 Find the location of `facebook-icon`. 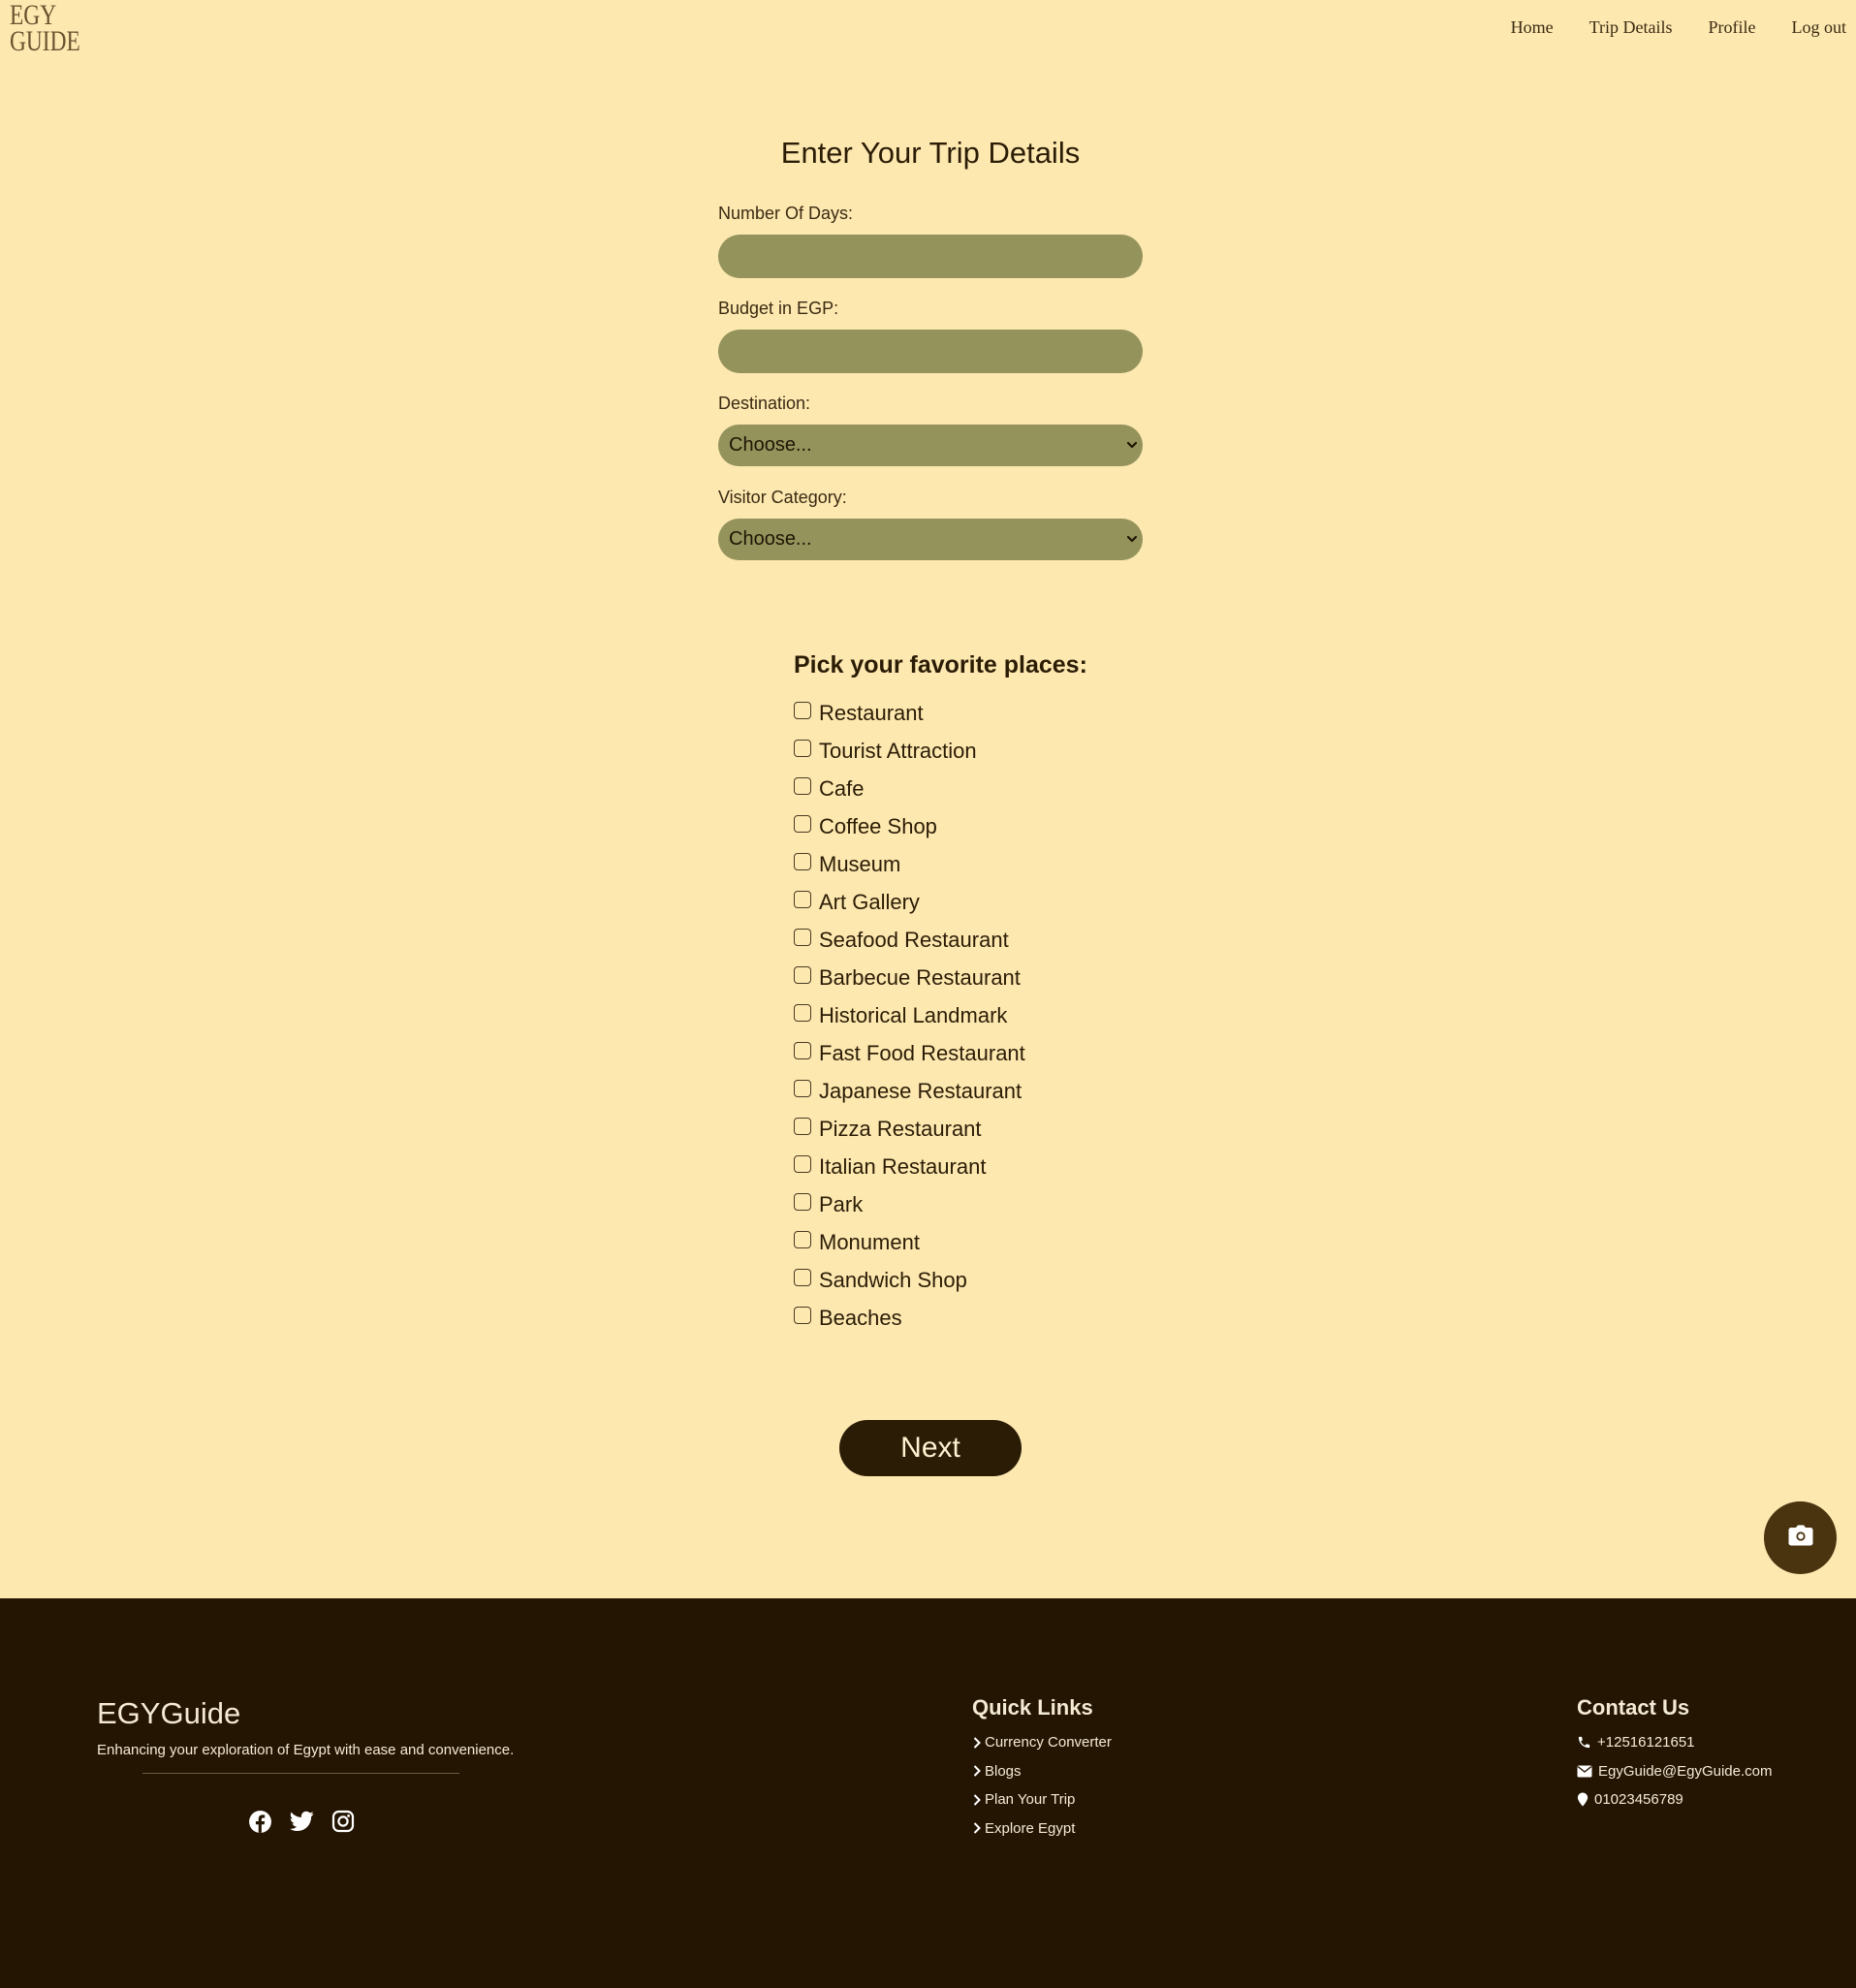

facebook-icon is located at coordinates (259, 1821).